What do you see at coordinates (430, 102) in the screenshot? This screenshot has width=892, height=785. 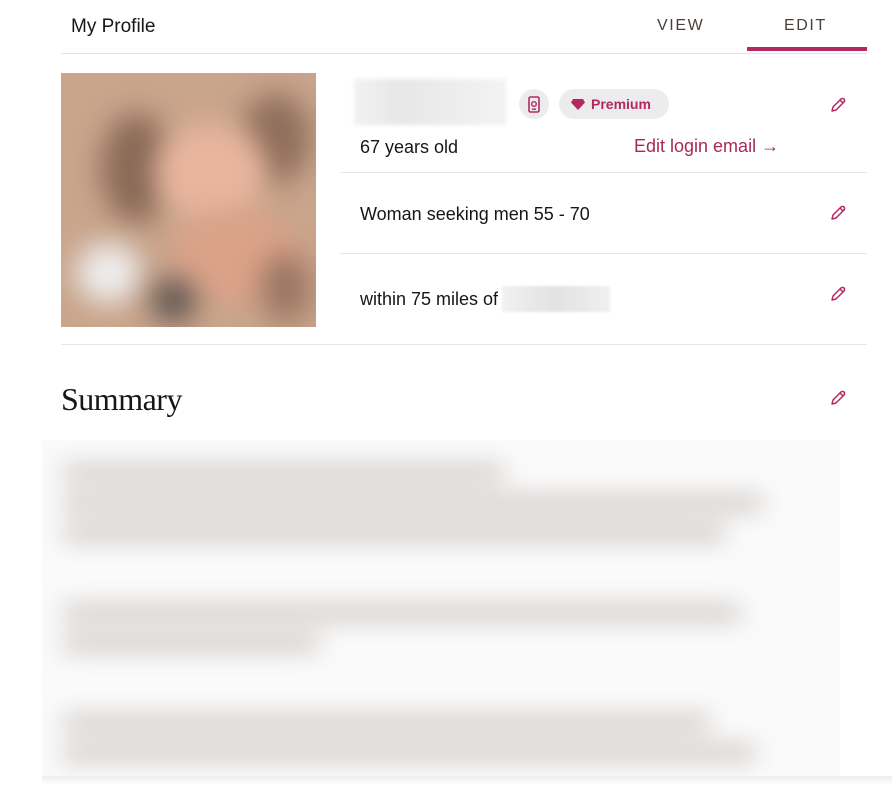 I see `profile-name-redacted` at bounding box center [430, 102].